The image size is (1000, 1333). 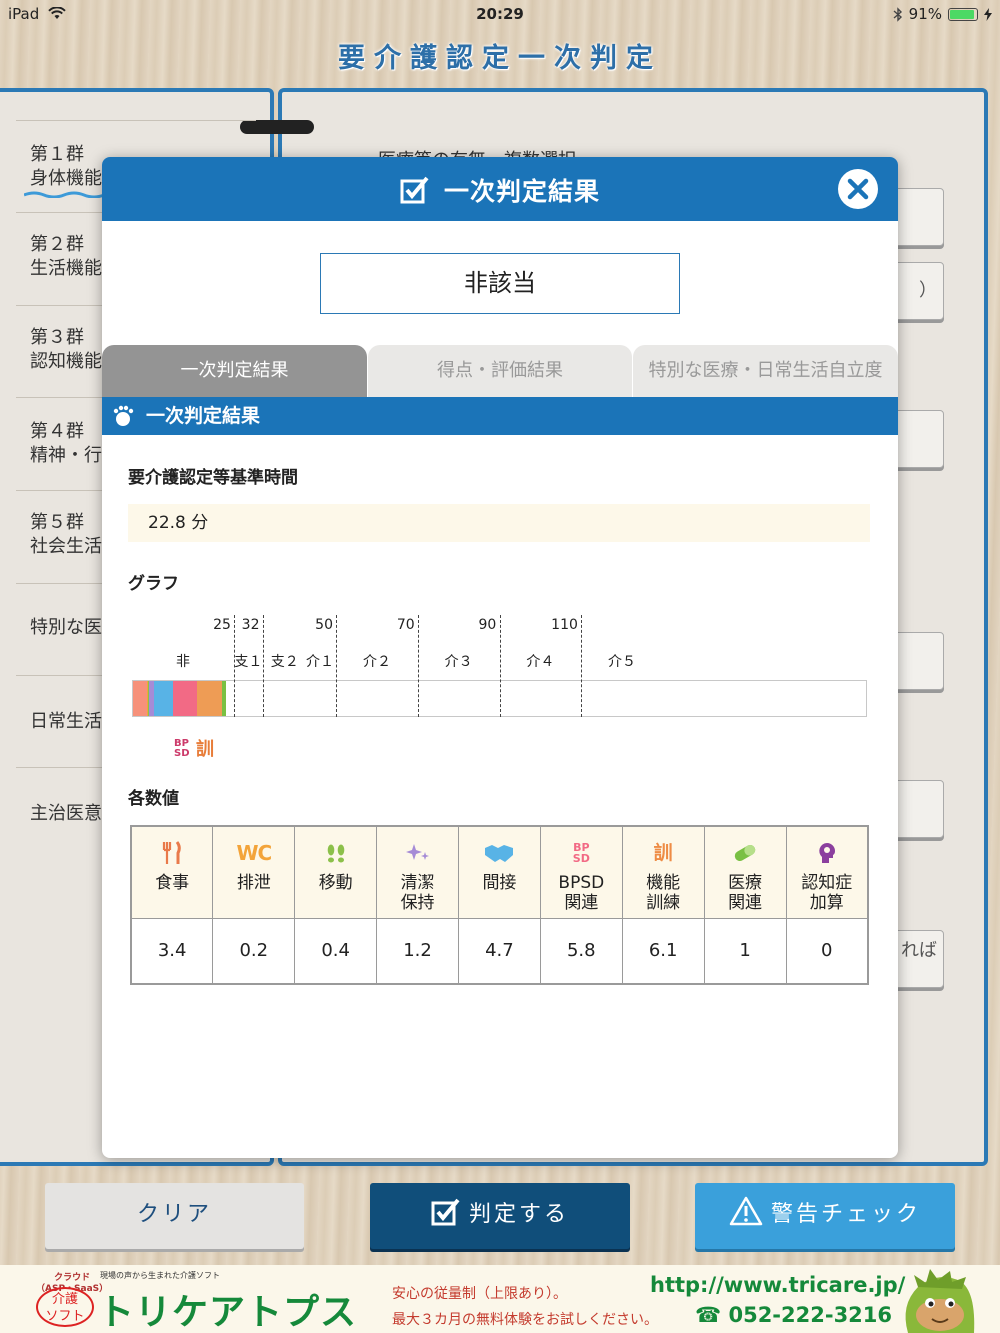 I want to click on paw-icon, so click(x=123, y=415).